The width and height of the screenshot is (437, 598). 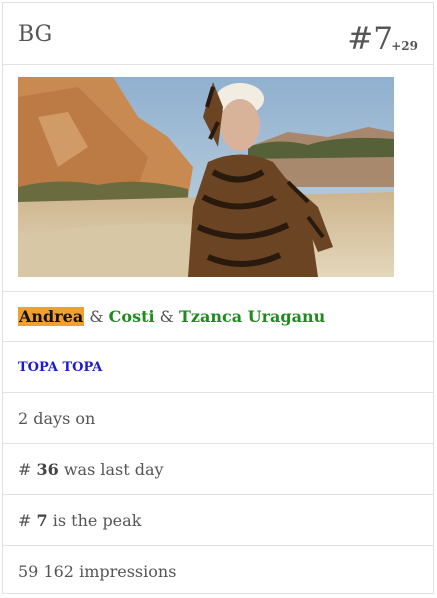 I want to click on peak-row: # 7 is the peak, so click(x=218, y=520).